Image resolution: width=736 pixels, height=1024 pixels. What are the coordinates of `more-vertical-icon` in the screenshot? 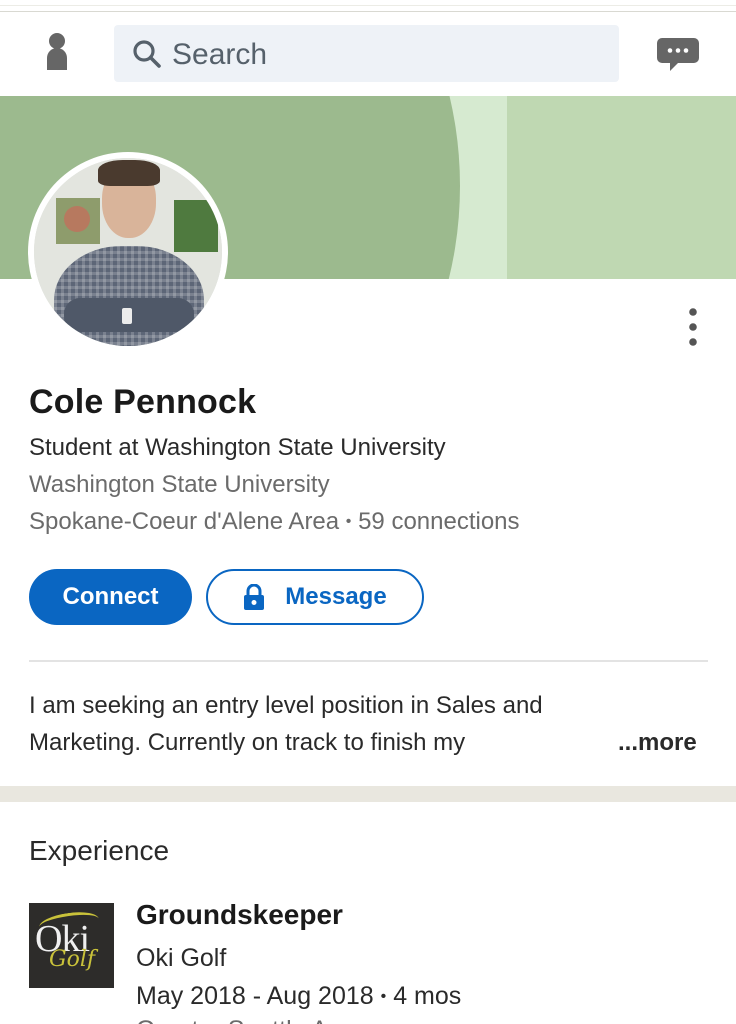 It's located at (693, 328).